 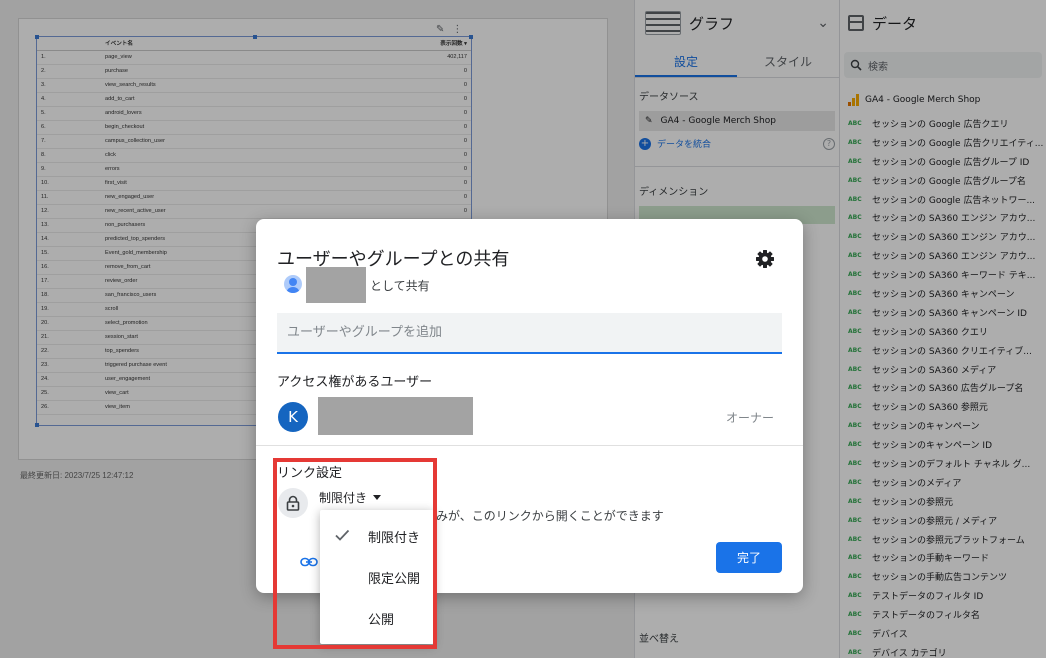 I want to click on access-heading: アクセス権があるユーザー, so click(x=355, y=382).